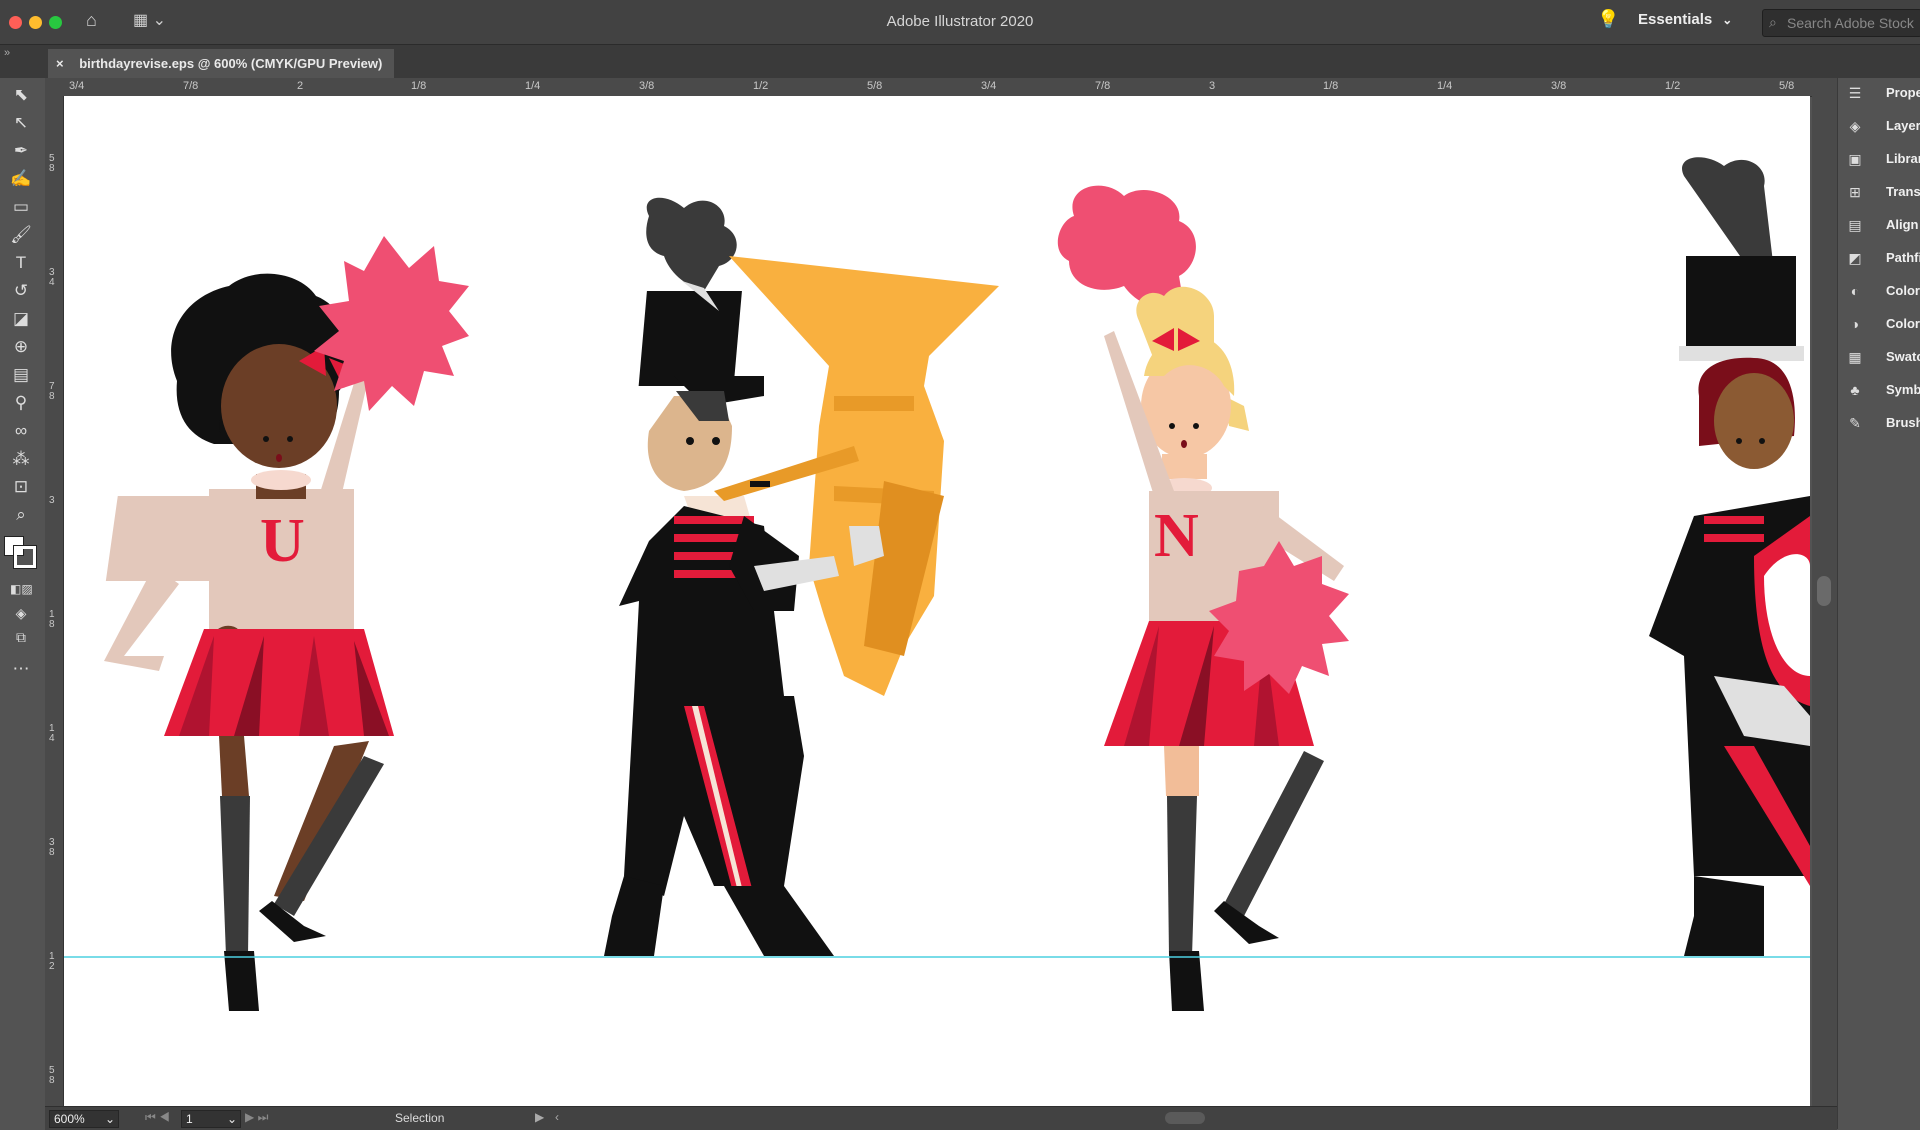 The width and height of the screenshot is (1920, 1130). I want to click on ruler-label: 1 8, so click(52, 619).